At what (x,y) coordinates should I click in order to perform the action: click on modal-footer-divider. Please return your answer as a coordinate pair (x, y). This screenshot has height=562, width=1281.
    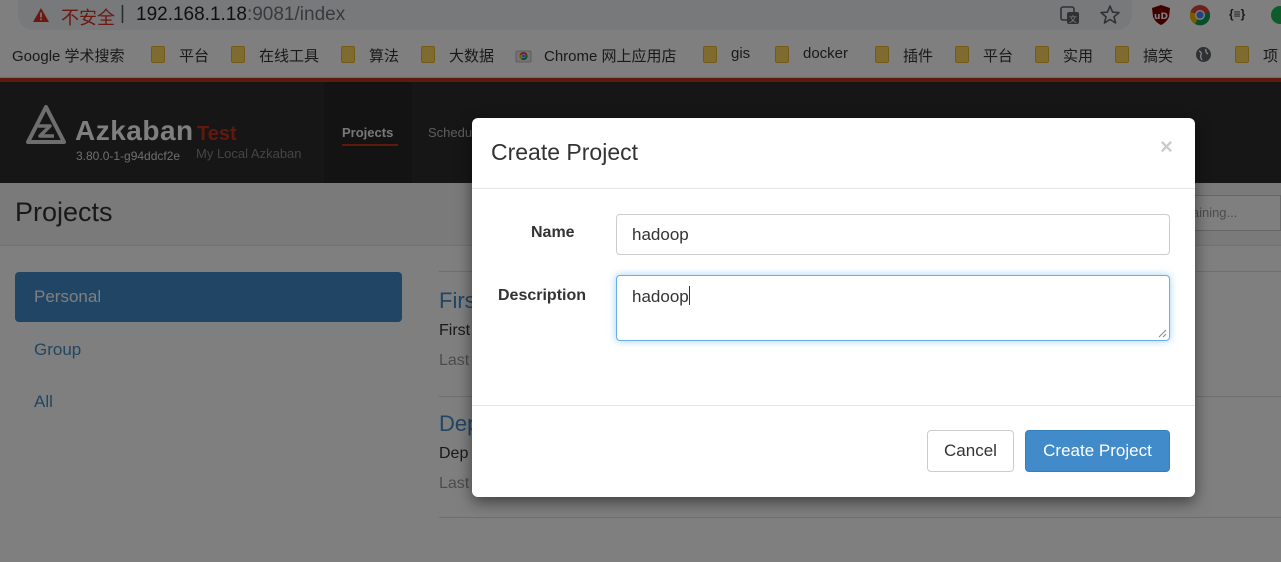
    Looking at the image, I should click on (833, 405).